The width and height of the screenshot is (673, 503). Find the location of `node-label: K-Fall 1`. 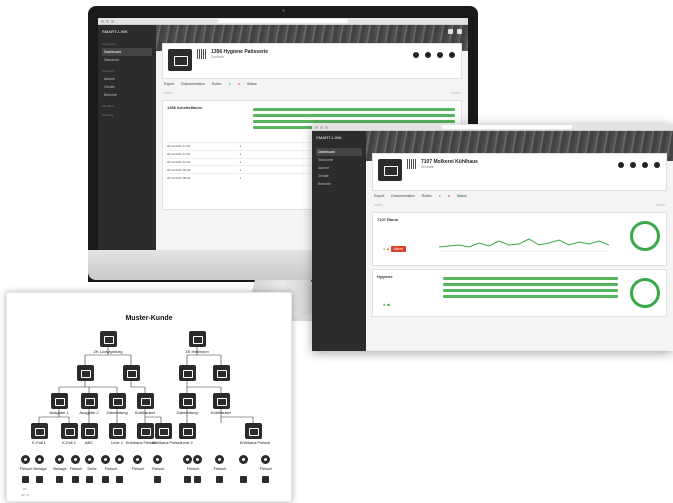

node-label: K-Fall 1 is located at coordinates (39, 442).